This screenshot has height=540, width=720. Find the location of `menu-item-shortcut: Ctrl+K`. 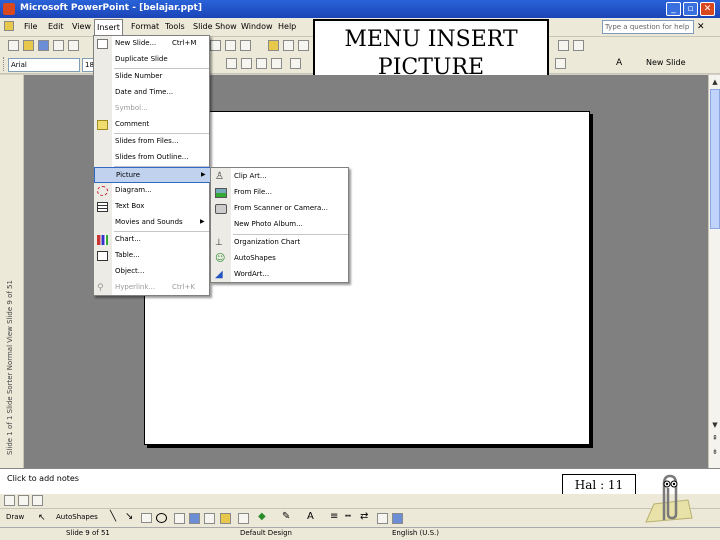

menu-item-shortcut: Ctrl+K is located at coordinates (183, 287).